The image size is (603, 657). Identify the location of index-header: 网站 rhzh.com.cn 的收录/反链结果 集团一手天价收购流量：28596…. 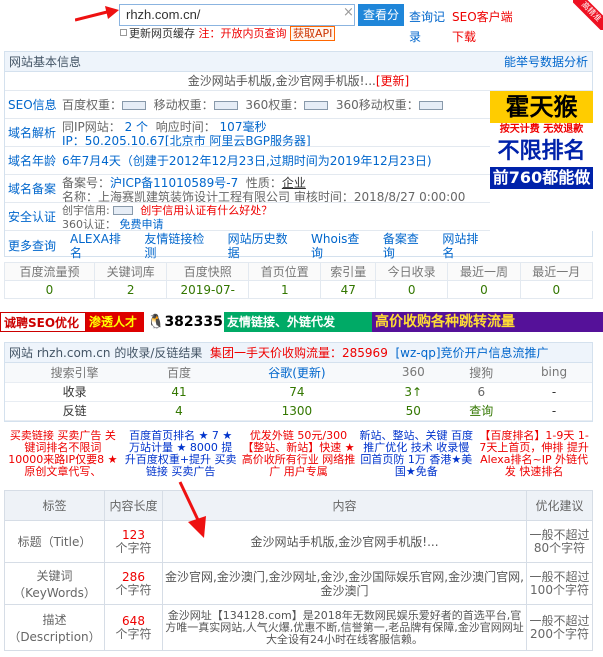
(298, 353).